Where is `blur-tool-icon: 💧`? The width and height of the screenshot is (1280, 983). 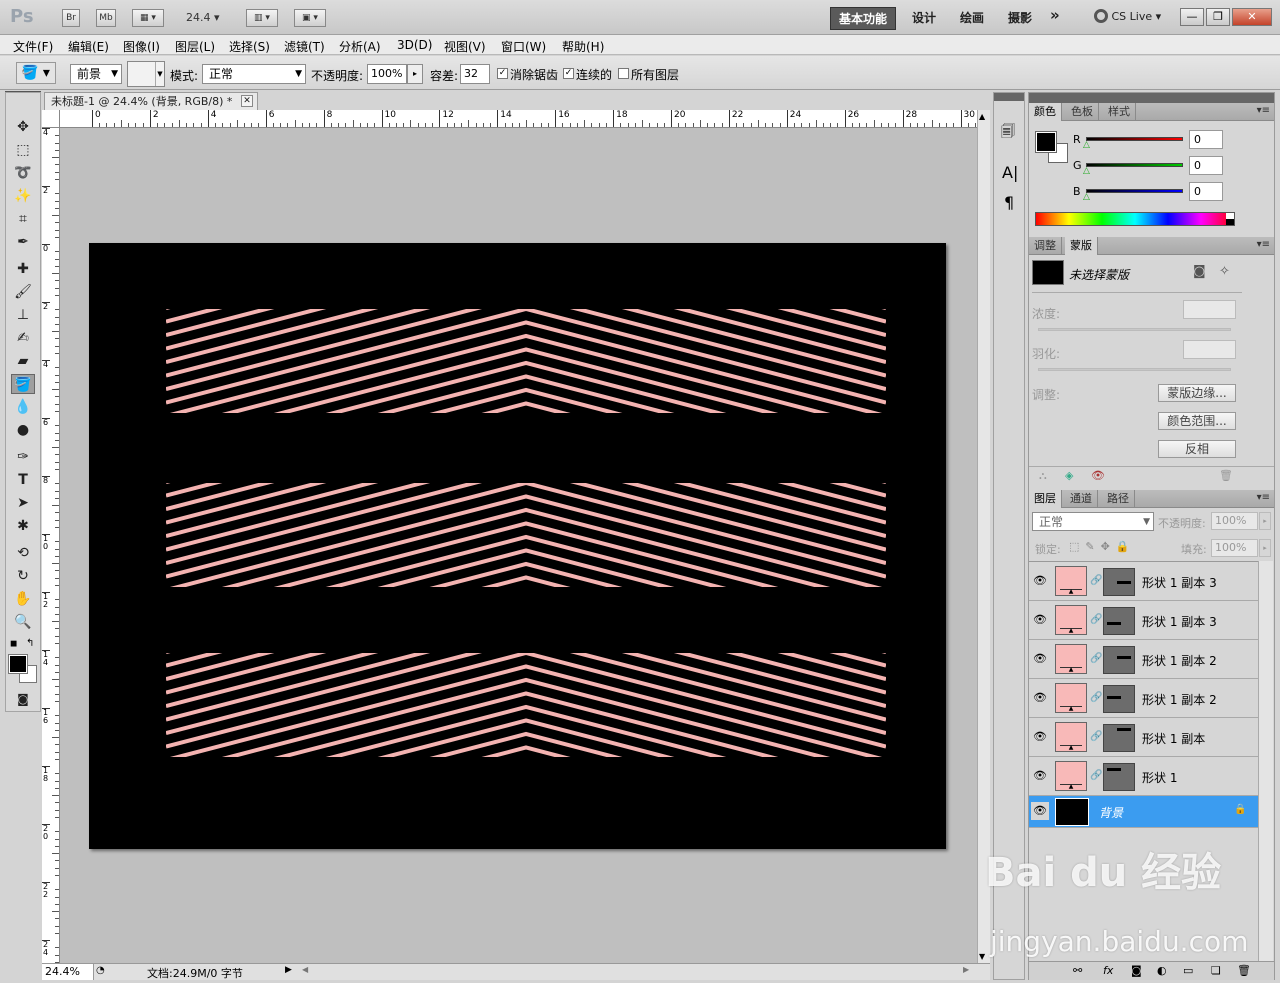 blur-tool-icon: 💧 is located at coordinates (23, 407).